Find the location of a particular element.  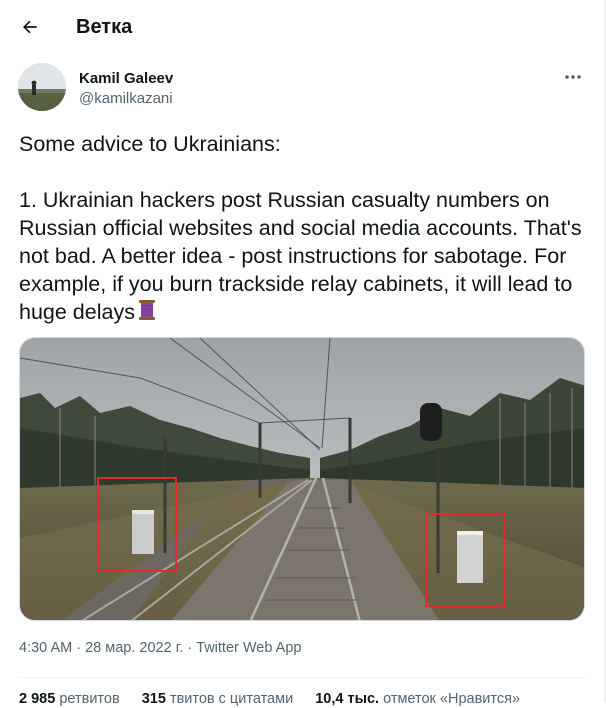

arrow-left-icon is located at coordinates (30, 27).